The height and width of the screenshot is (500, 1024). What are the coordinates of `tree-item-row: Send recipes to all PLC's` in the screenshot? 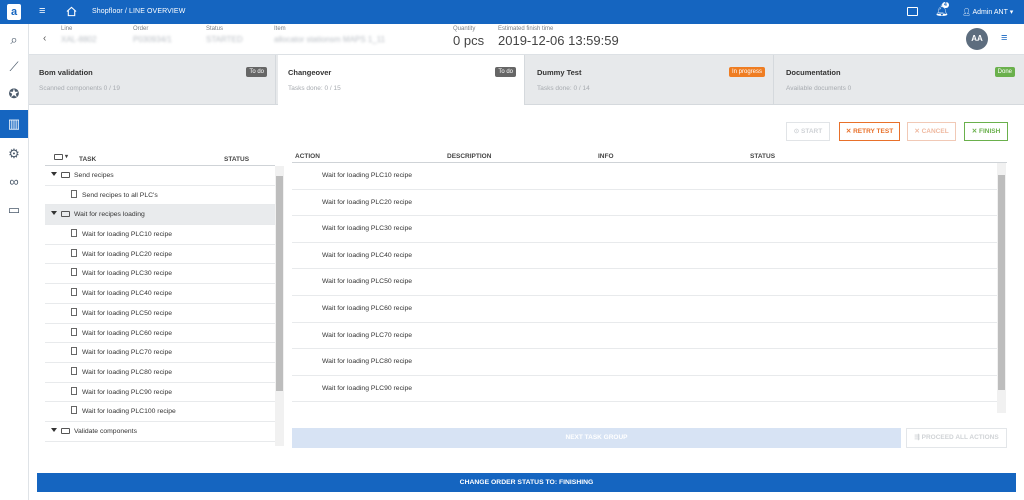 It's located at (160, 196).